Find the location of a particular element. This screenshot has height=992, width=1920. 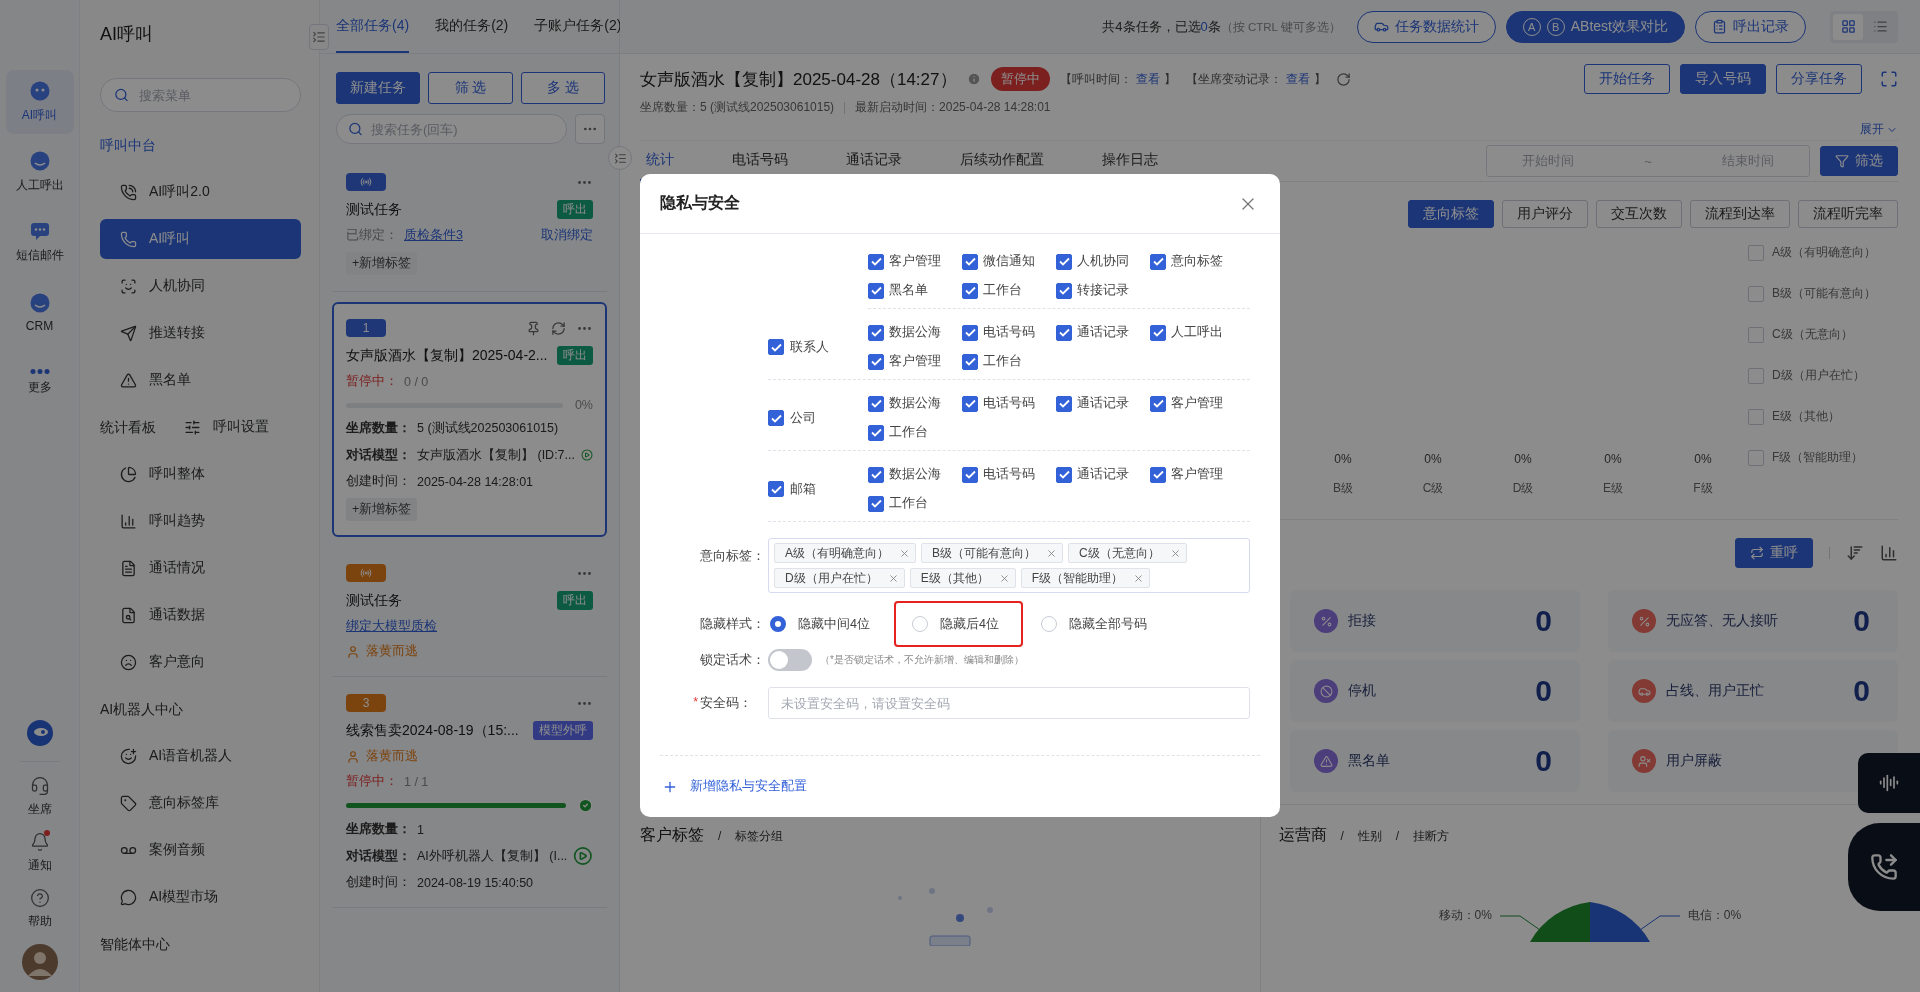

voice-chat-button is located at coordinates (1889, 783).